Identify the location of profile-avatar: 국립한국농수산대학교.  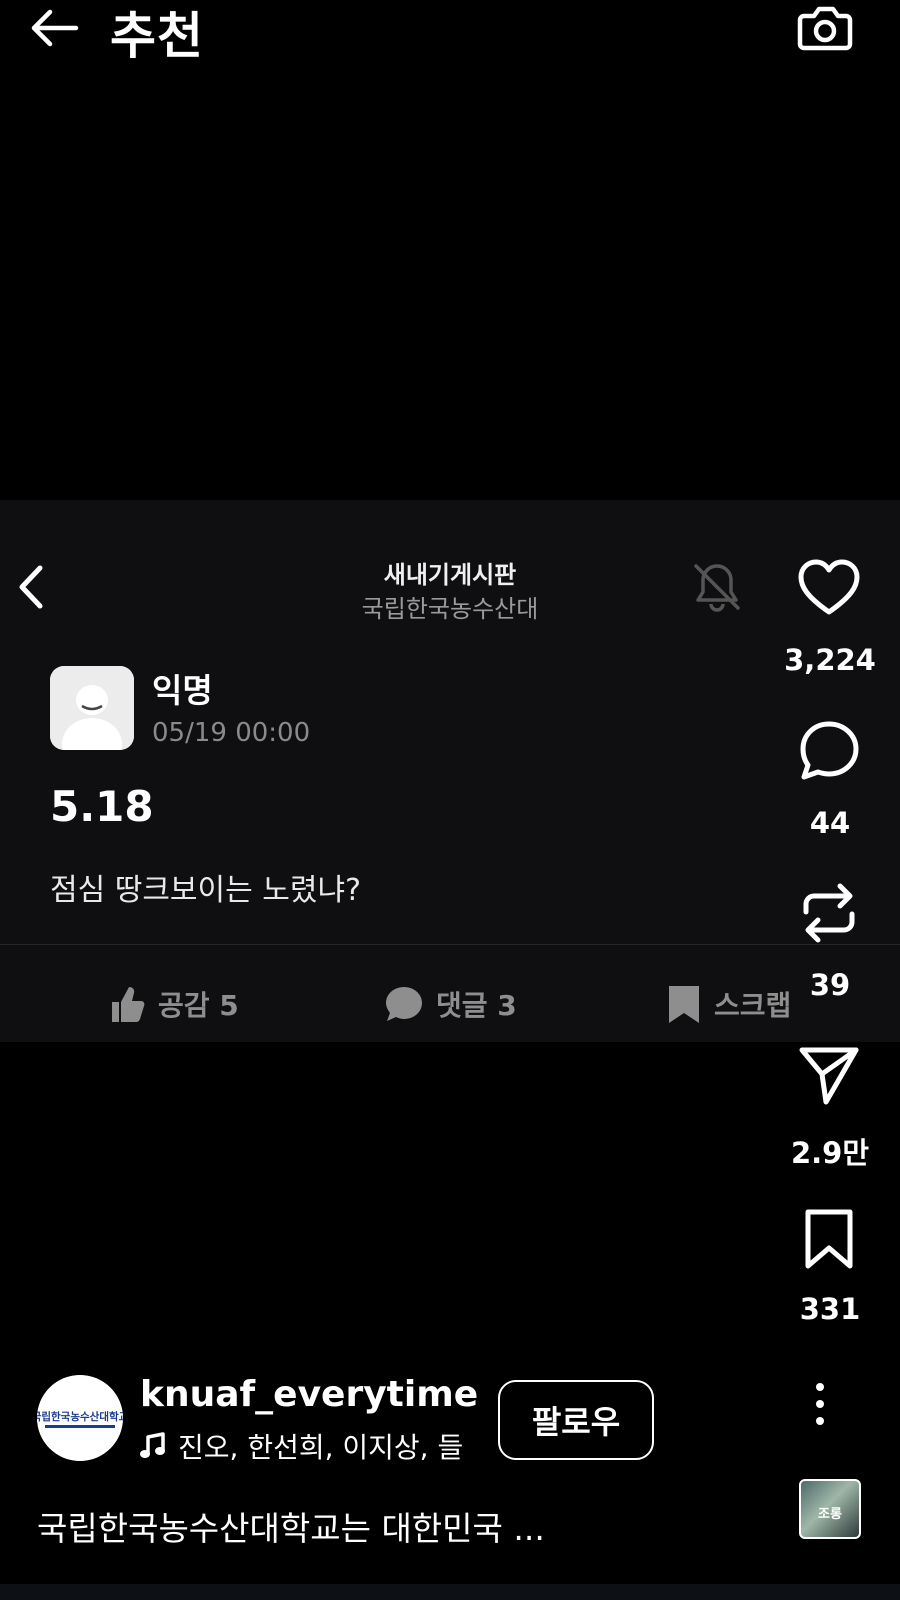
(80, 1418).